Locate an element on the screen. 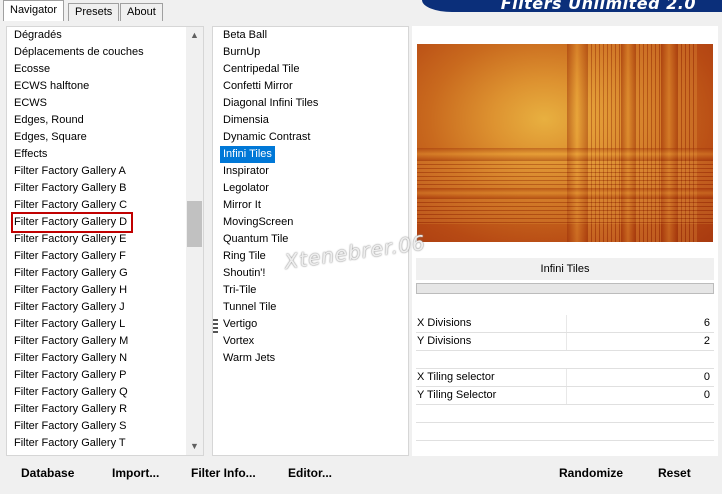 This screenshot has height=494, width=722. filter-item: Mirror It is located at coordinates (242, 205).